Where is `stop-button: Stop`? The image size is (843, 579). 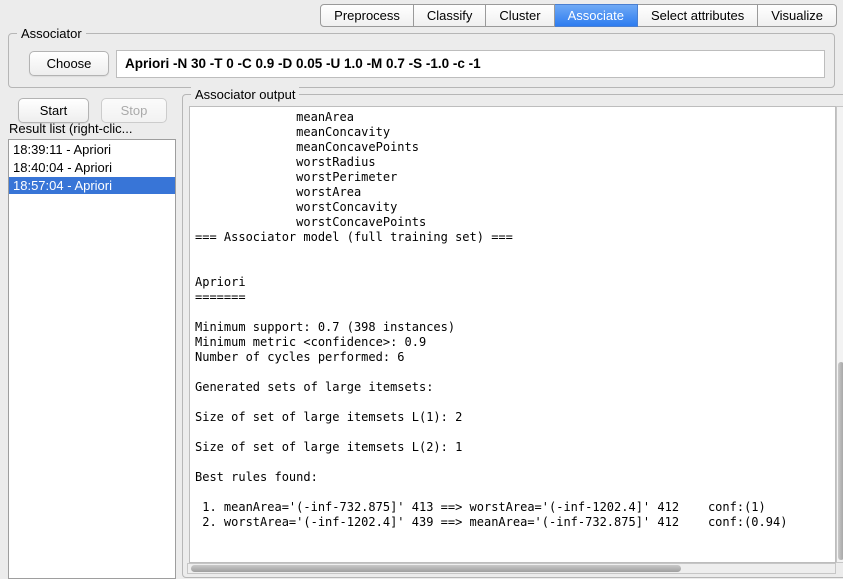 stop-button: Stop is located at coordinates (134, 110).